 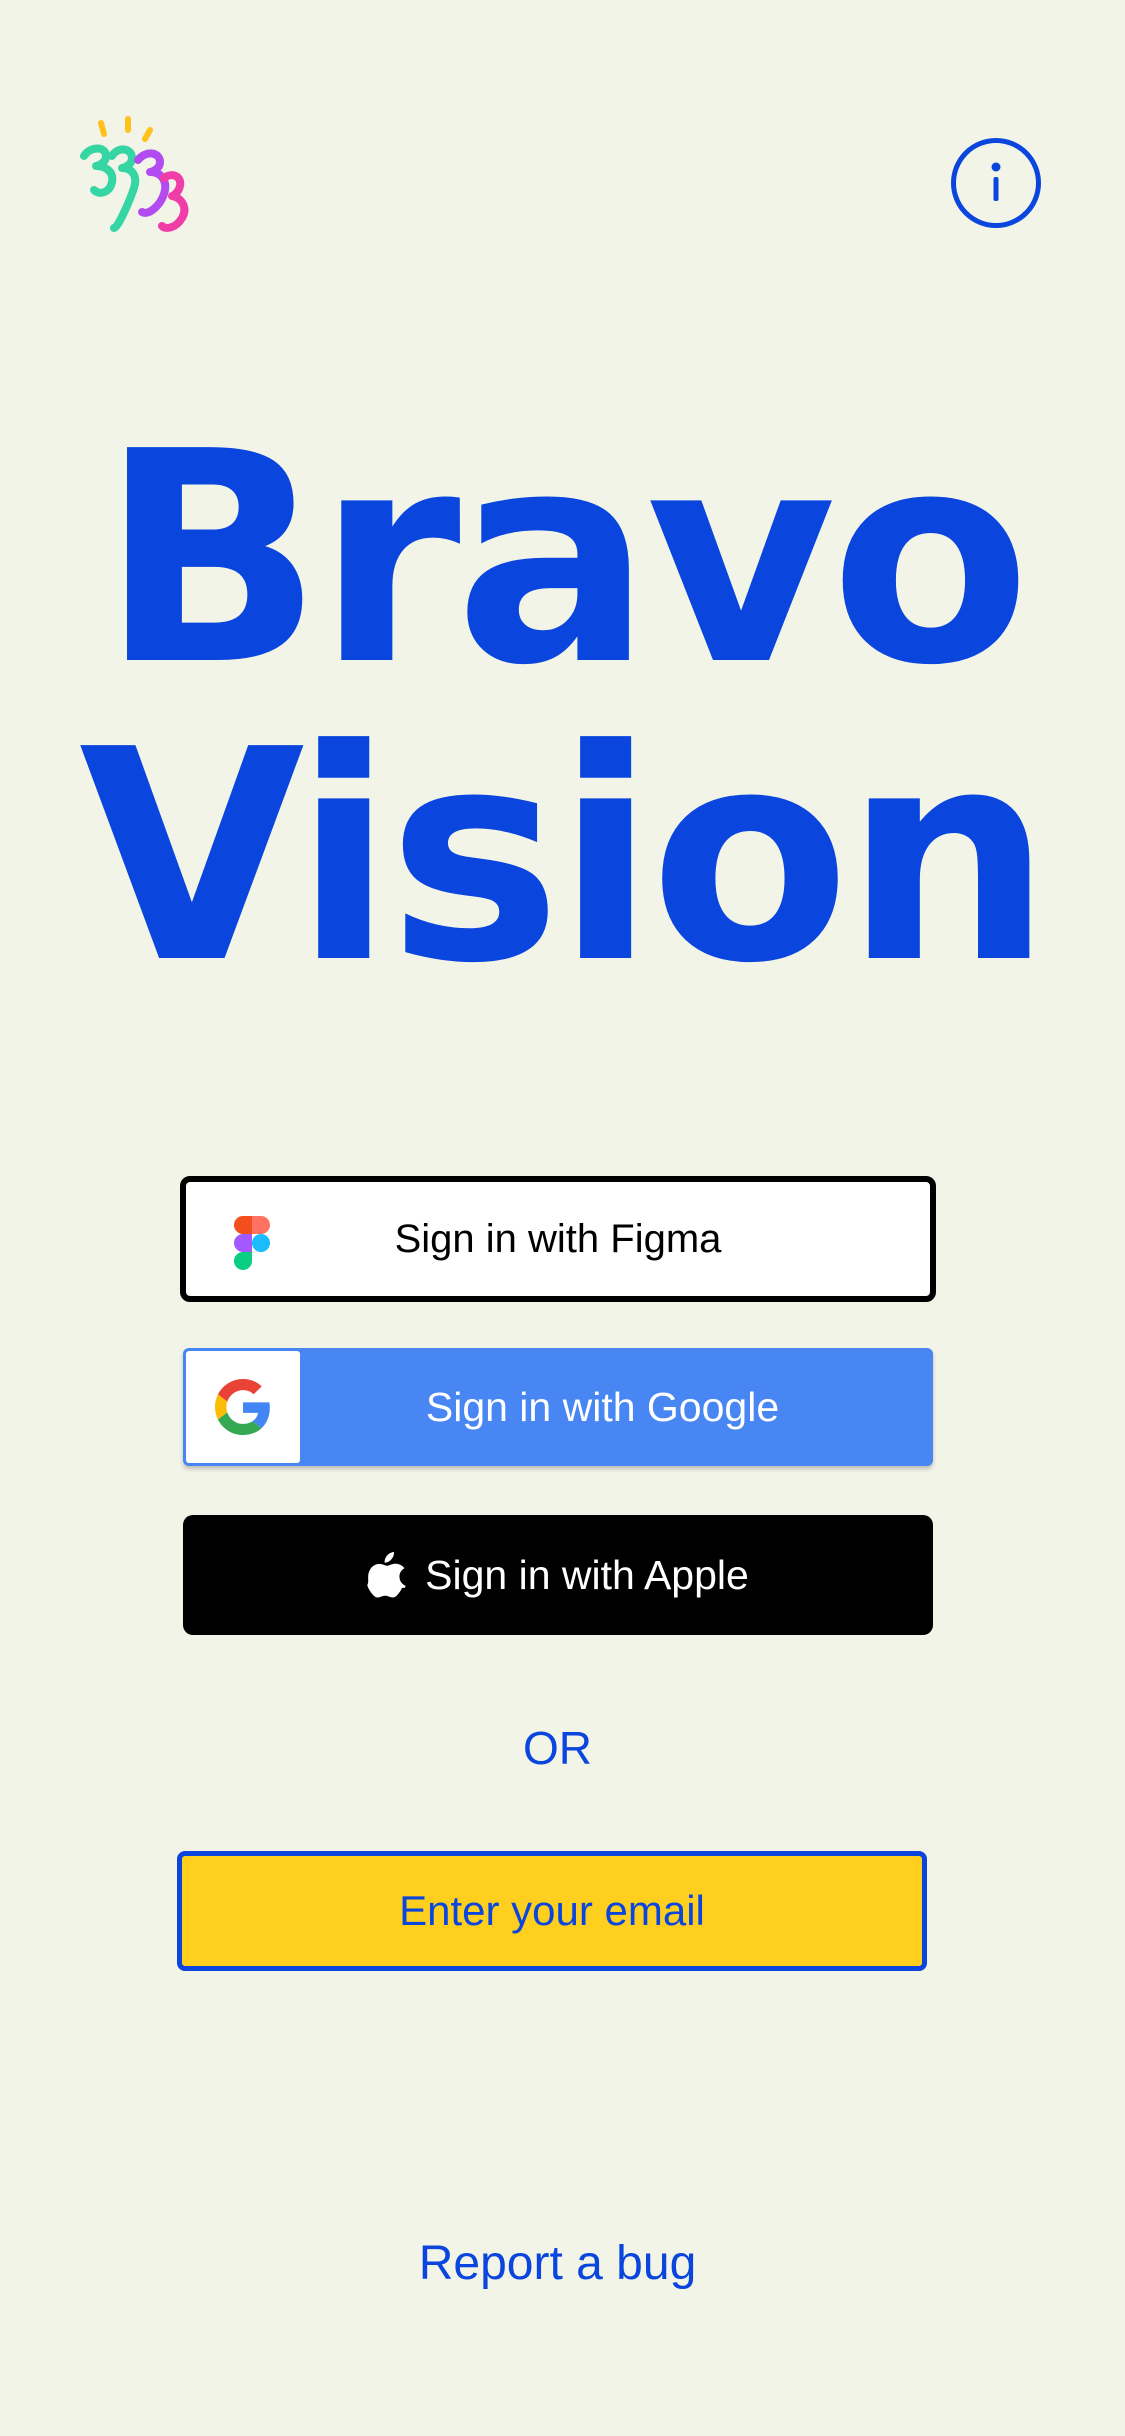 I want to click on sign-in-figma-label: Sign in with Figma, so click(x=558, y=1238).